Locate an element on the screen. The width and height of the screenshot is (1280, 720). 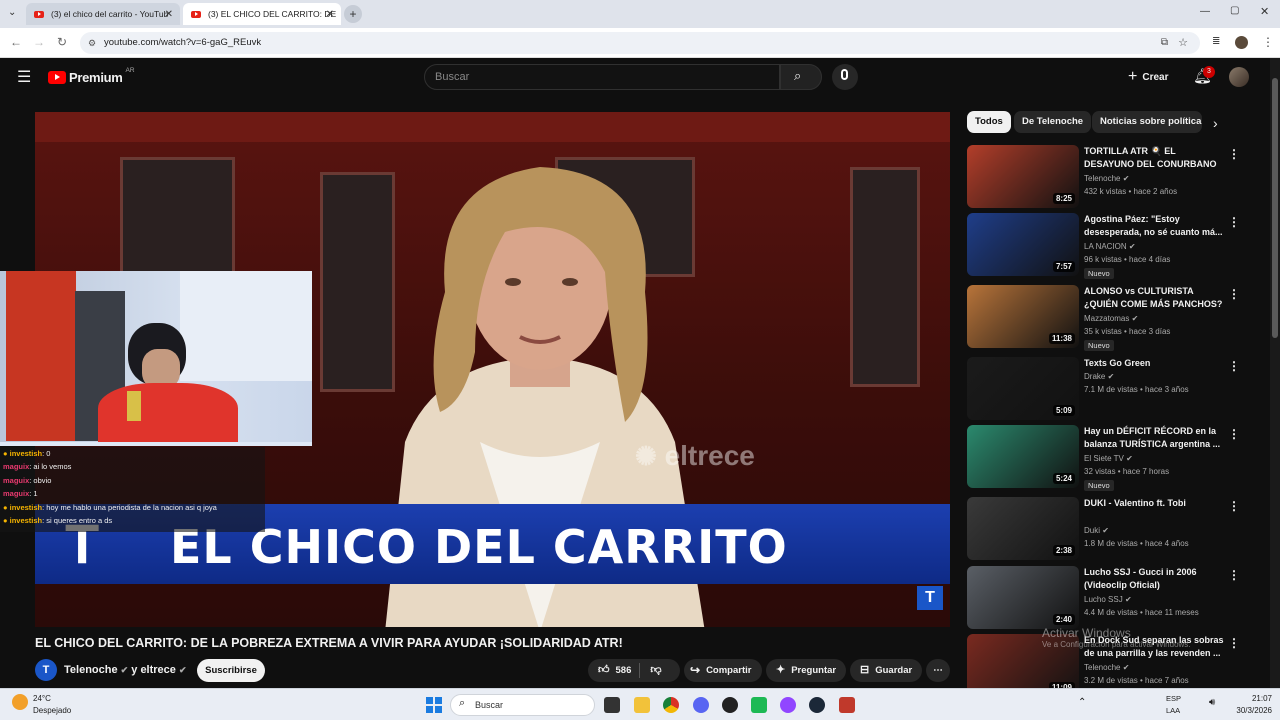
video-thumbnail: 11:38 is located at coordinates (1023, 316).